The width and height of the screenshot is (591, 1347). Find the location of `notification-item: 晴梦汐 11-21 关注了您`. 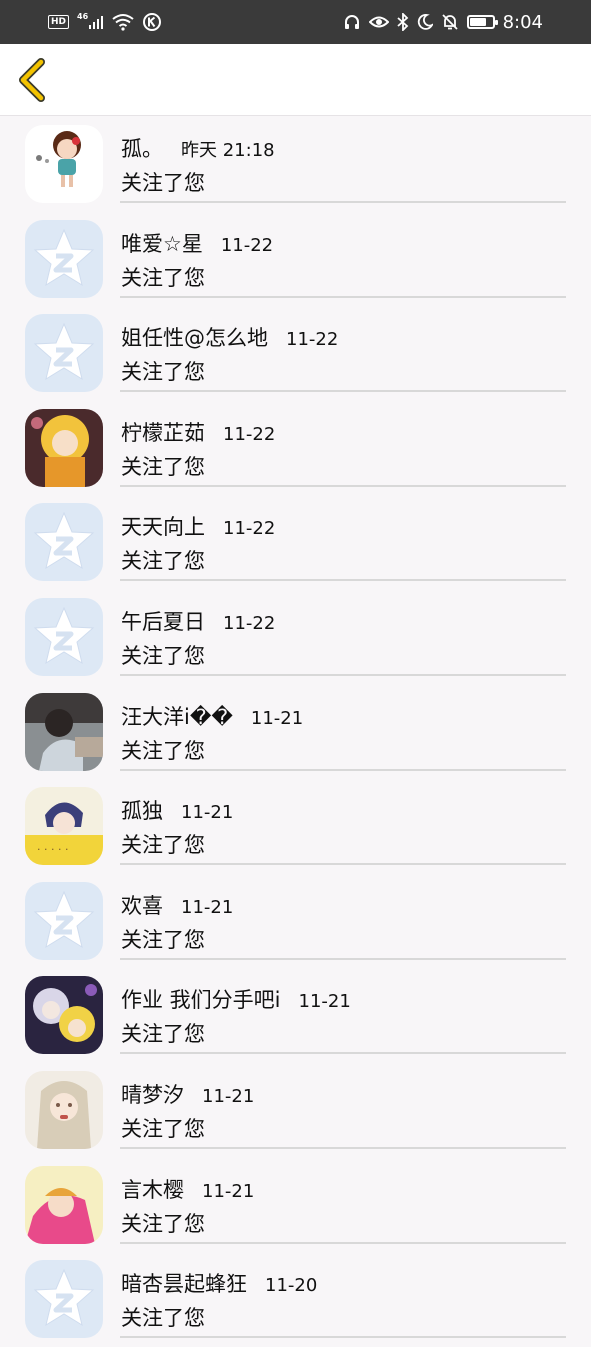

notification-item: 晴梦汐 11-21 关注了您 is located at coordinates (295, 1110).